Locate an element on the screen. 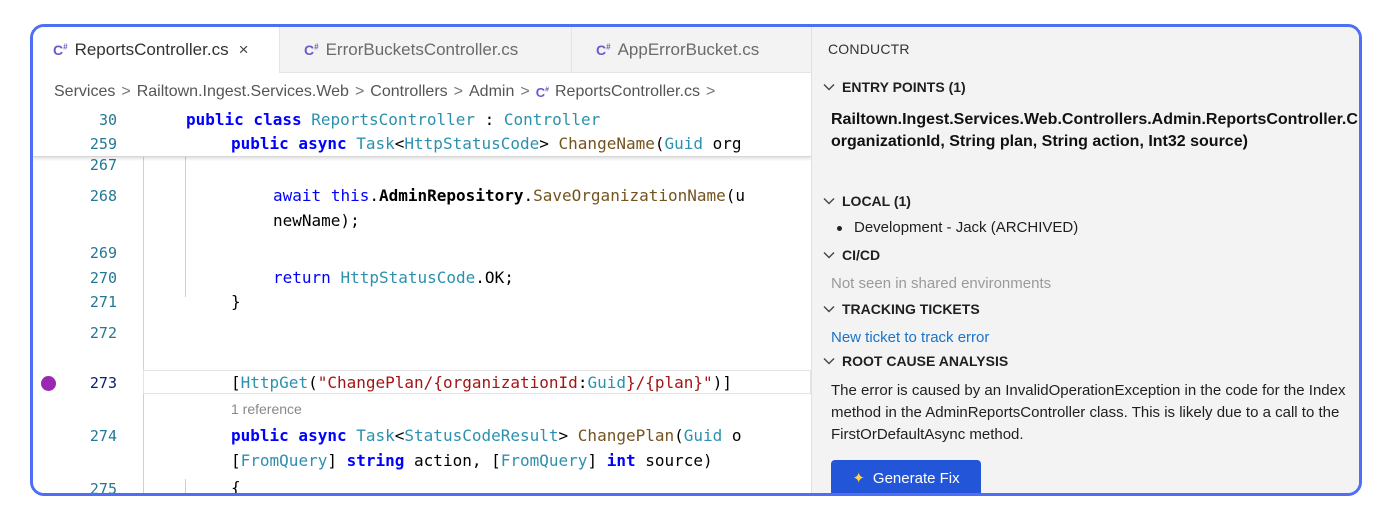 The image size is (1386, 525). local-list-item: Development - Jack (ARCHIVED) is located at coordinates (957, 227).